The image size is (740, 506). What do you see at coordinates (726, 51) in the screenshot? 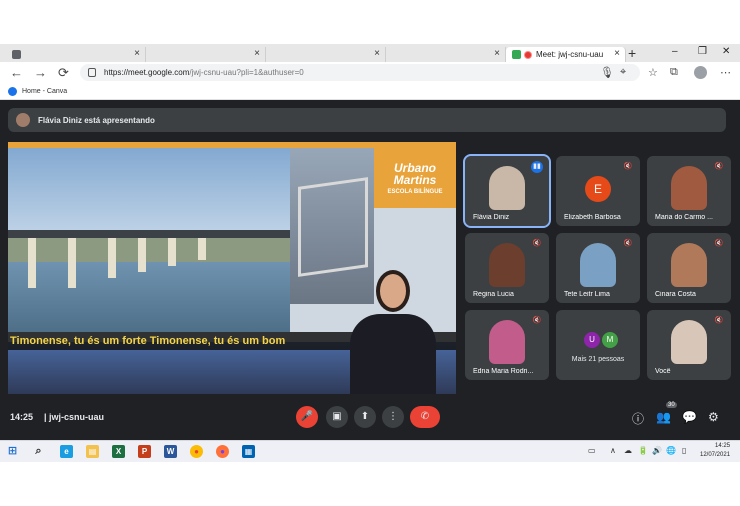
I see `close-window-button: ✕` at bounding box center [726, 51].